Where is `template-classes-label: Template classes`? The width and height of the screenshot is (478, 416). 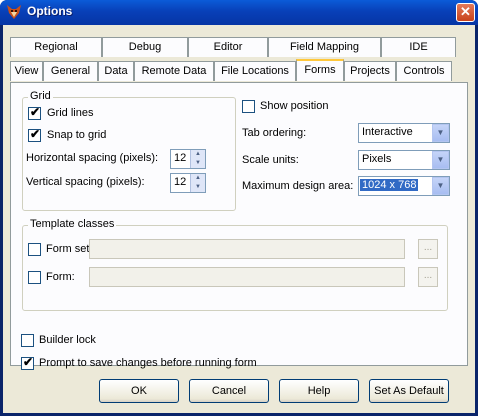
template-classes-label: Template classes is located at coordinates (72, 224).